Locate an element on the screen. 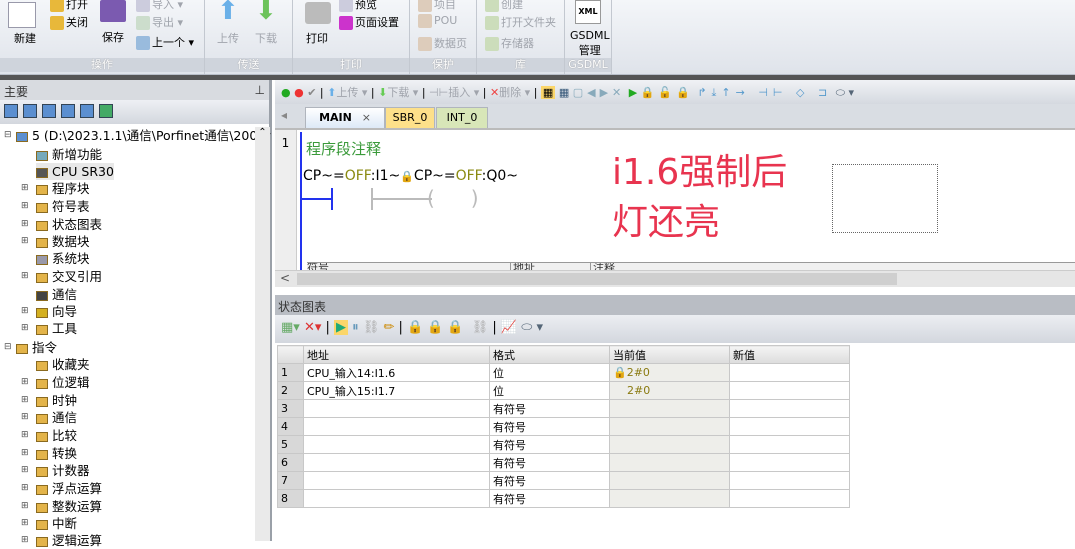 The width and height of the screenshot is (1075, 549). table-row: 6 有符号 is located at coordinates (563, 462).